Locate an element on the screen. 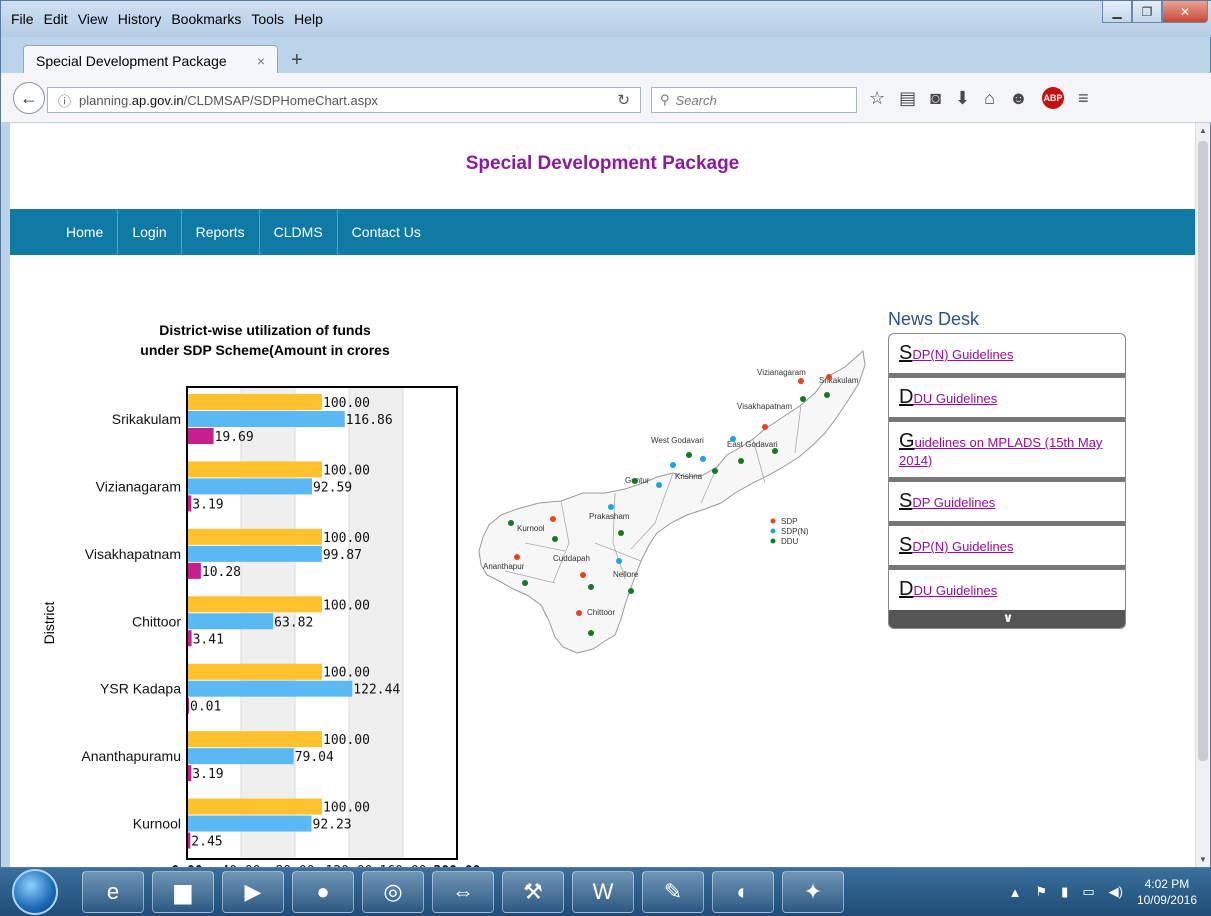 The height and width of the screenshot is (916, 1211). action-center-icon: ⚑ is located at coordinates (1042, 892).